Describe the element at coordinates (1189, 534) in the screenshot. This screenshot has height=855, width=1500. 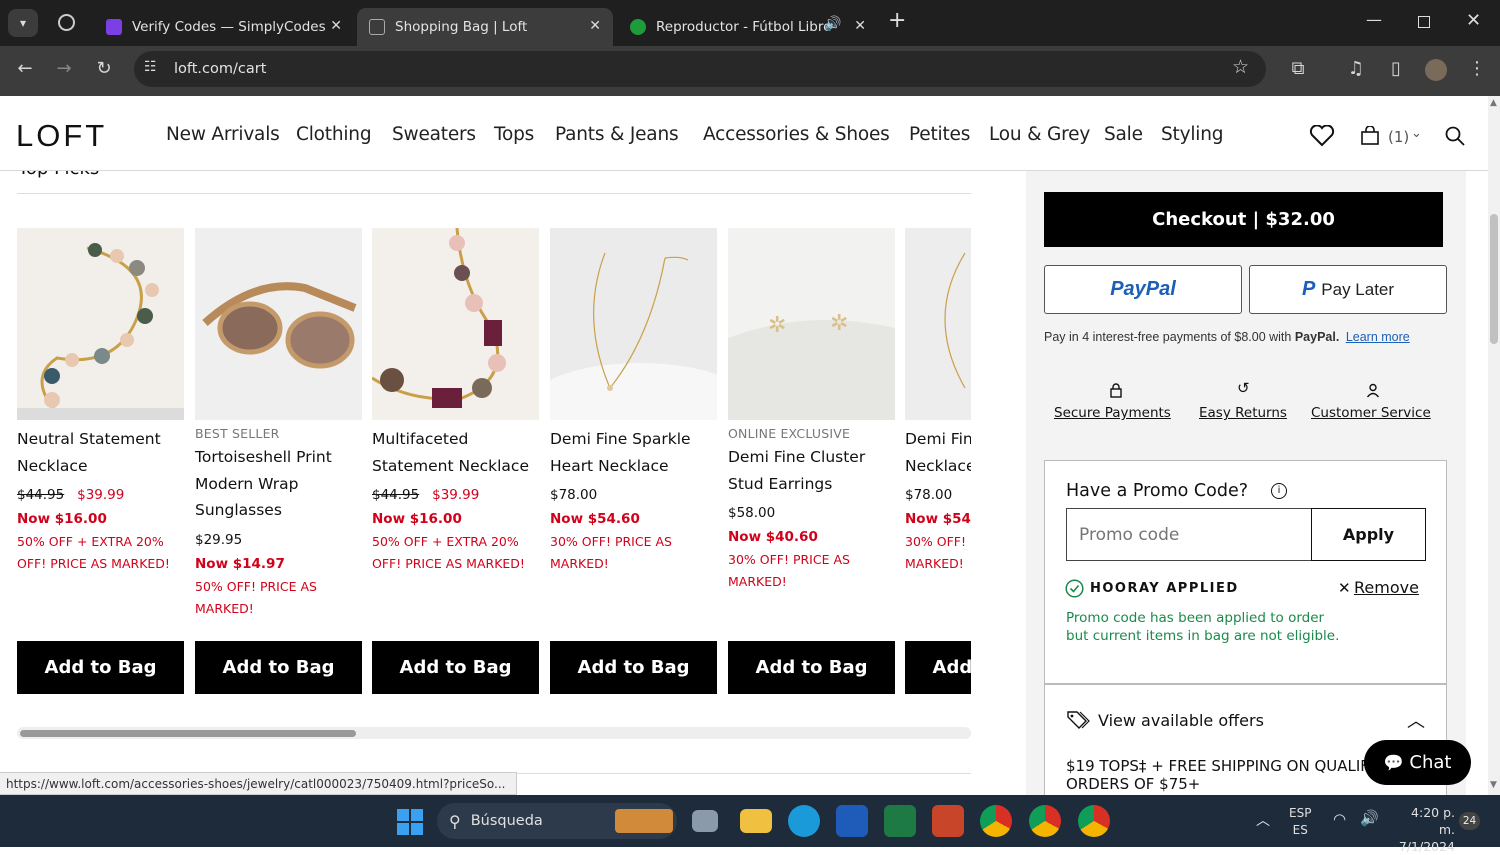
I see `promo-code-input` at that location.